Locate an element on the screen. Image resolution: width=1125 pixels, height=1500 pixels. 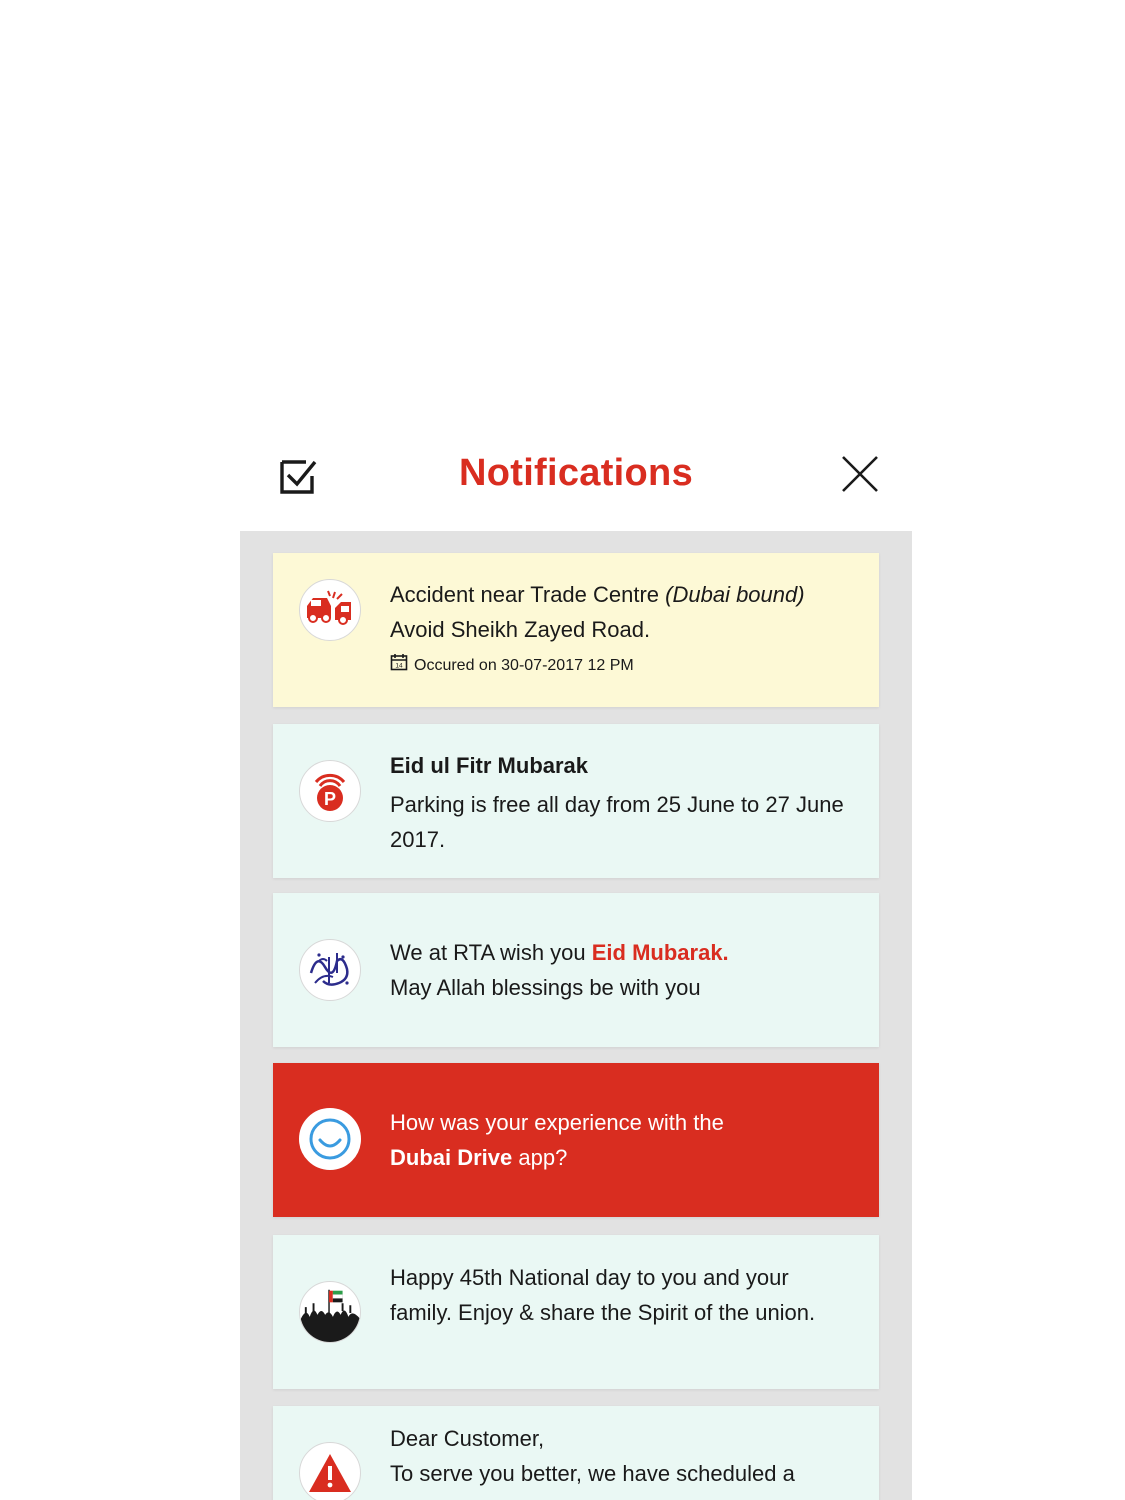
notification-highlight: Eid Mubarak. is located at coordinates (660, 952).